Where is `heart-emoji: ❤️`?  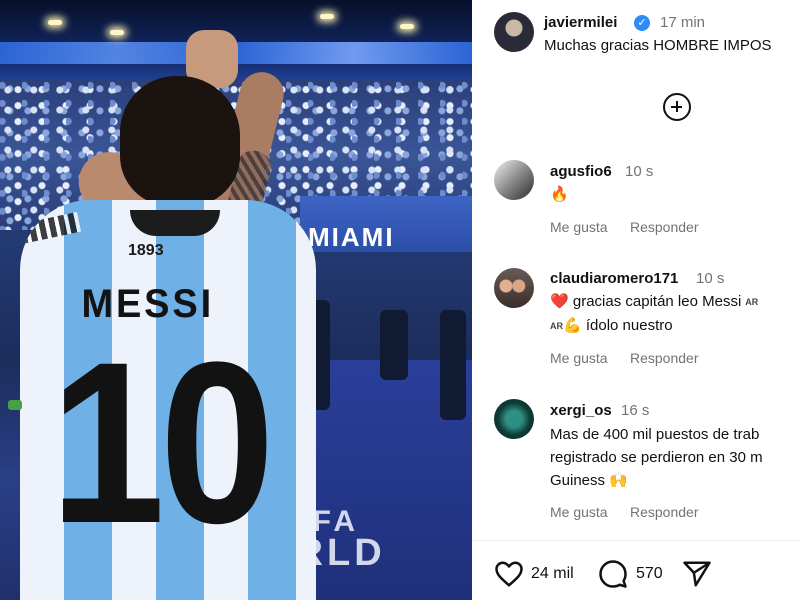 heart-emoji: ❤️ is located at coordinates (559, 301).